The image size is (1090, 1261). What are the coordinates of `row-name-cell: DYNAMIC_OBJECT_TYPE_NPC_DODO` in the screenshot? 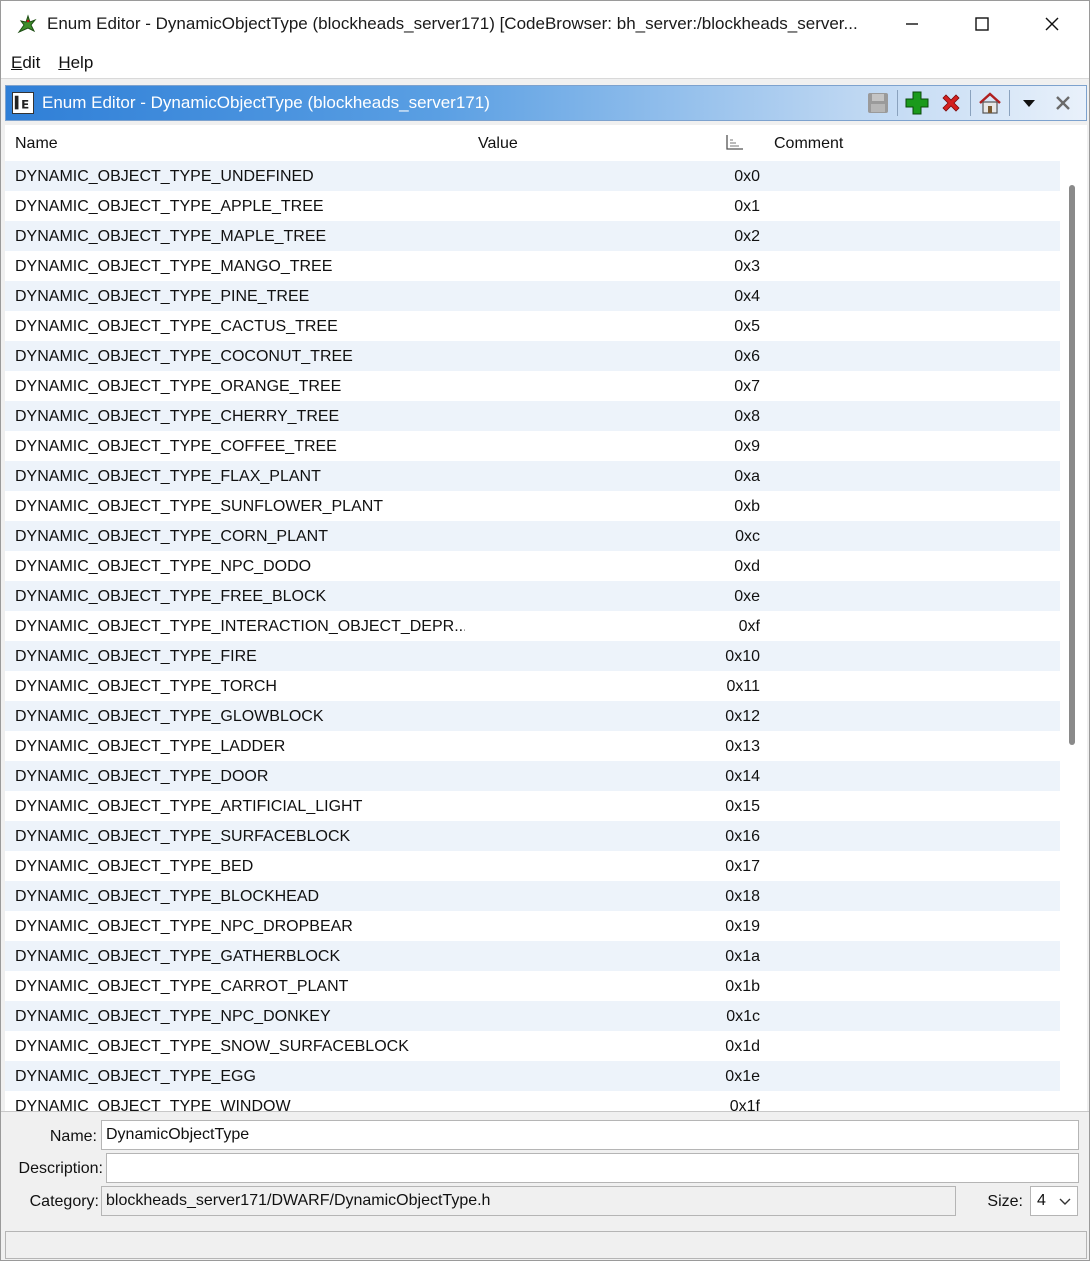 It's located at (240, 567).